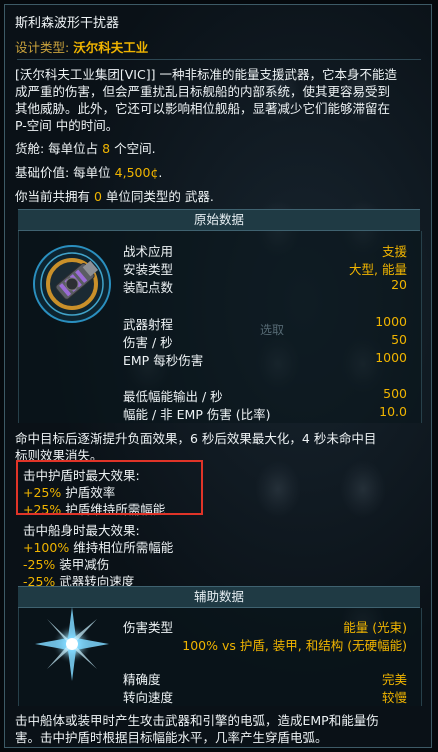  What do you see at coordinates (272, 330) in the screenshot?
I see `ghost-select-text: 选取` at bounding box center [272, 330].